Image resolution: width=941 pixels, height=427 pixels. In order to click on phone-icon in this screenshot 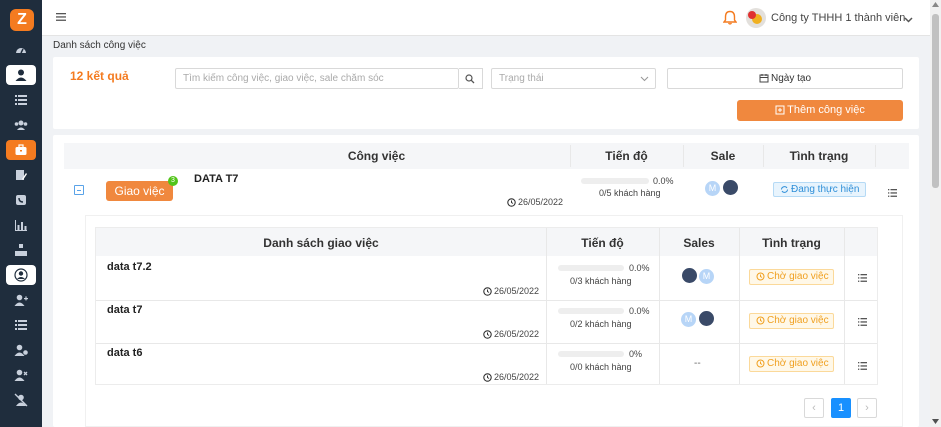, I will do `click(21, 200)`.